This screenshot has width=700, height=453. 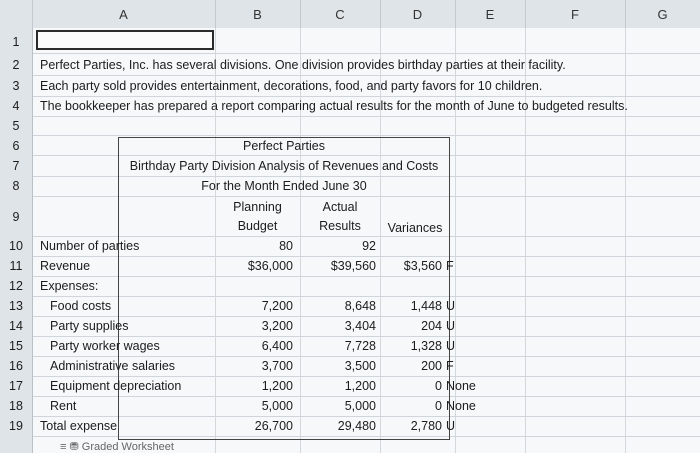 What do you see at coordinates (360, 366) in the screenshot?
I see `actual-admin: 3,500` at bounding box center [360, 366].